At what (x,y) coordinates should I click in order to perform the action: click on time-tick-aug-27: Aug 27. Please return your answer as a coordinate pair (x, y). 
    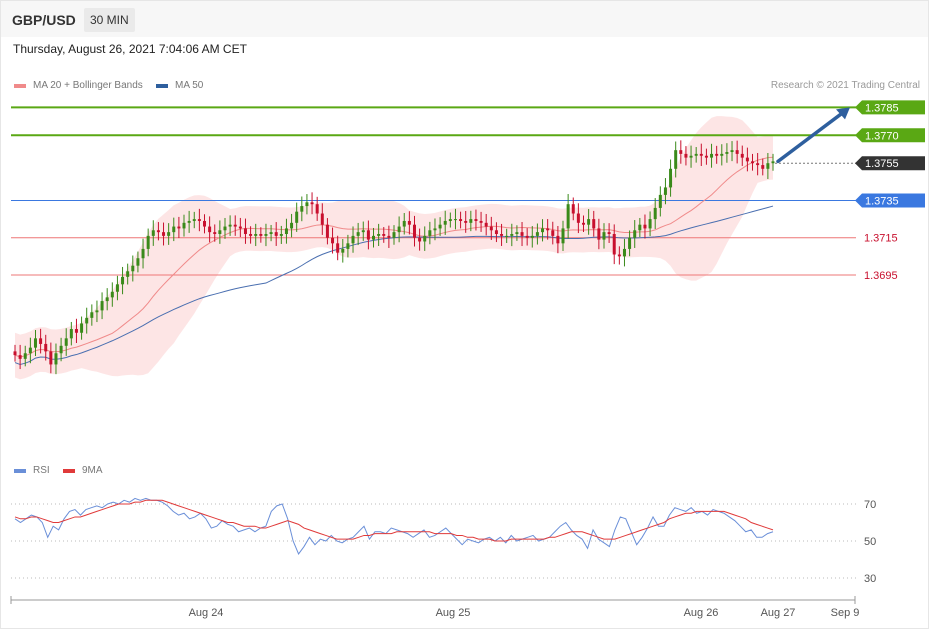
    Looking at the image, I should click on (778, 613).